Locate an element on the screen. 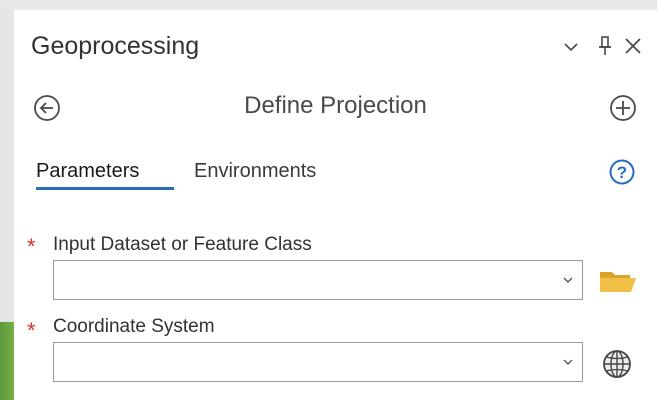  tool-title: Define Projection is located at coordinates (335, 105).